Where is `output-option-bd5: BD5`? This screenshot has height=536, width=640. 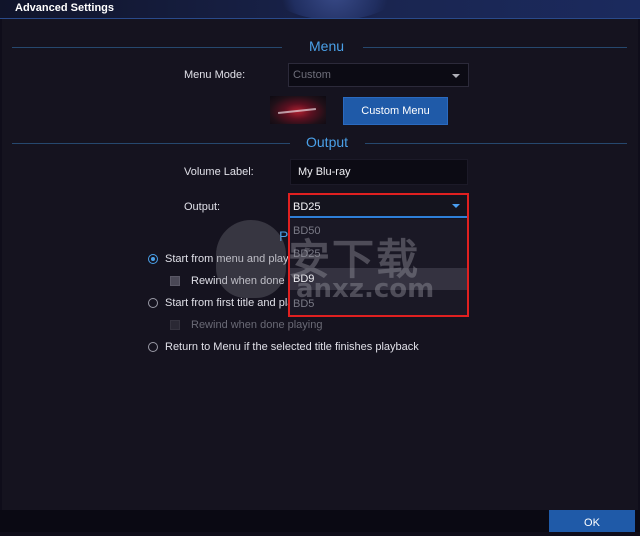
output-option-bd5: BD5 is located at coordinates (379, 304).